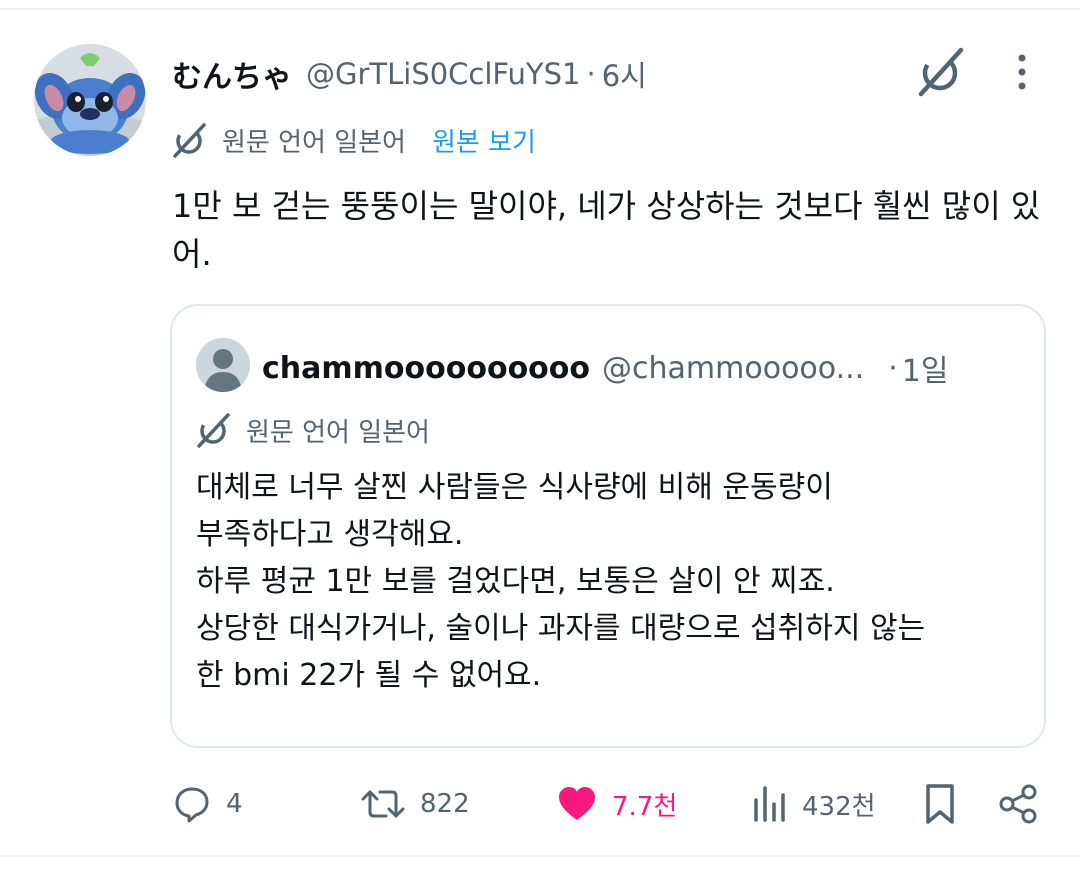 This screenshot has height=877, width=1080. I want to click on quoted-translation-row: 원문 언어 일본어, so click(313, 430).